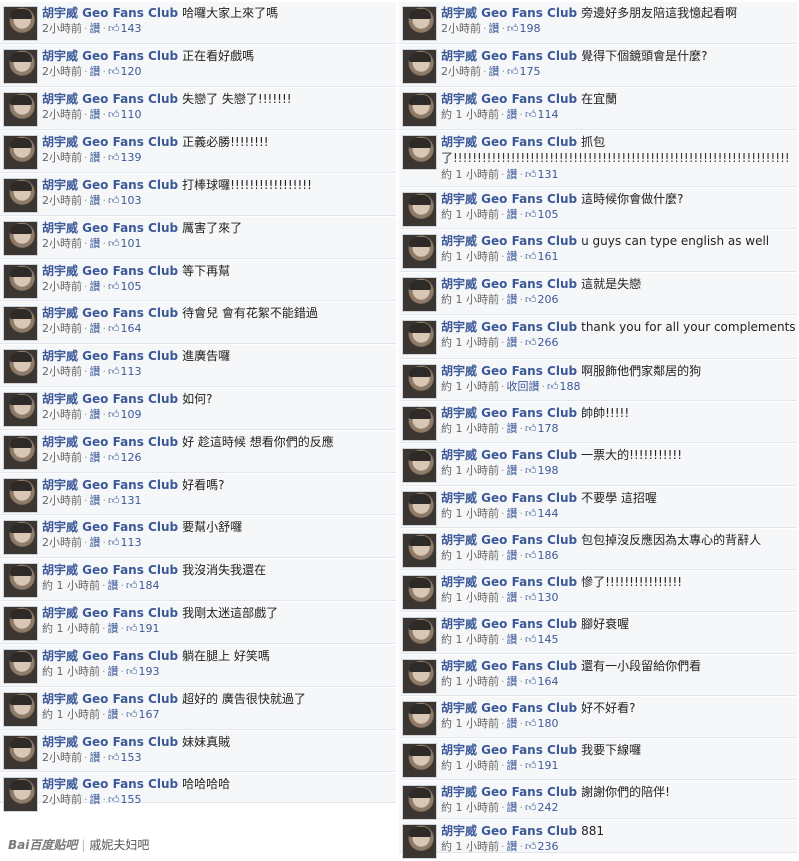 The width and height of the screenshot is (799, 861). What do you see at coordinates (548, 723) in the screenshot?
I see `like-count: 180` at bounding box center [548, 723].